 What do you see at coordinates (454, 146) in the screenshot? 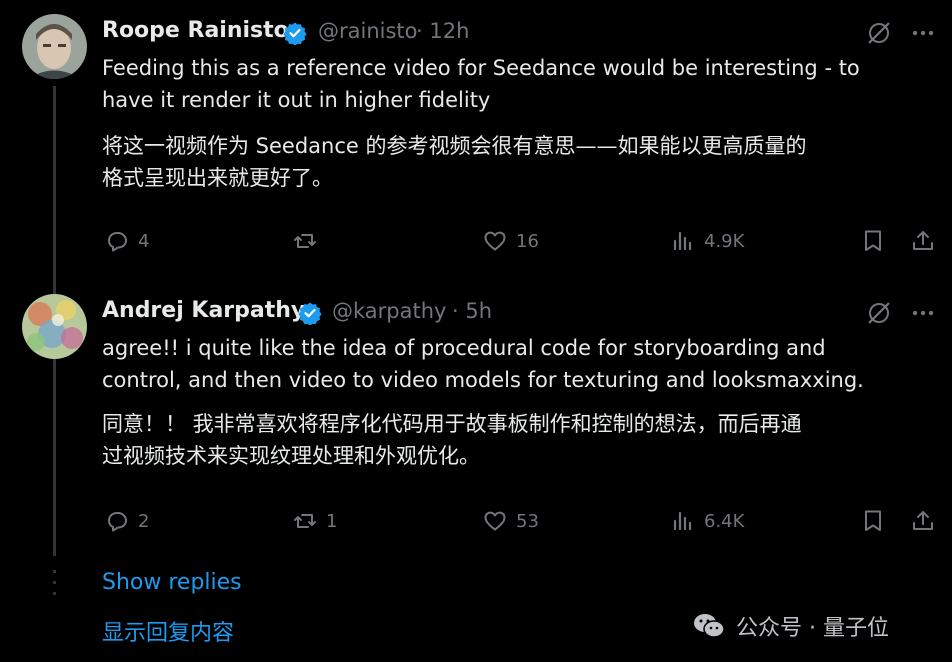
I see `tweet-text-line: 将这一视频作为 Seedance 的参考视频会很有意思——如果能以更高质量的` at bounding box center [454, 146].